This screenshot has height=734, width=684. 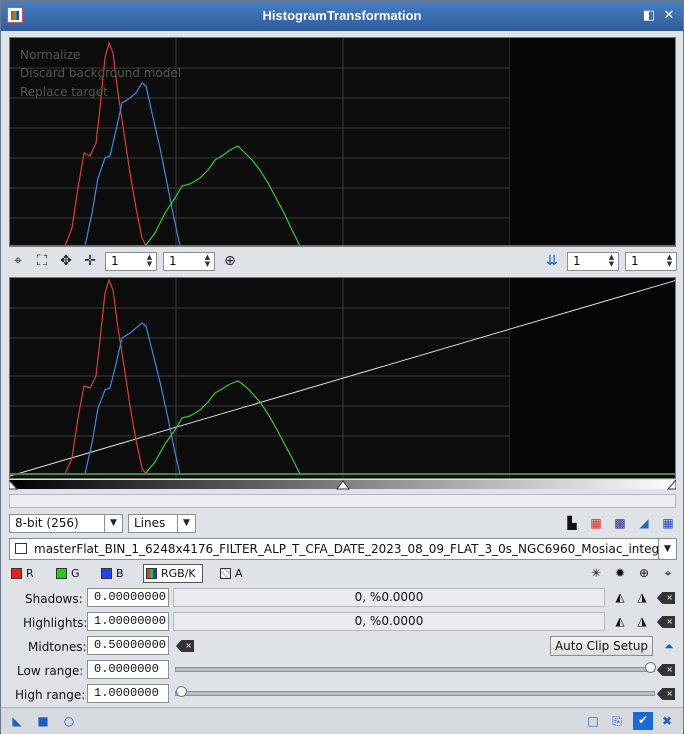 I want to click on green-swatch, so click(x=61, y=573).